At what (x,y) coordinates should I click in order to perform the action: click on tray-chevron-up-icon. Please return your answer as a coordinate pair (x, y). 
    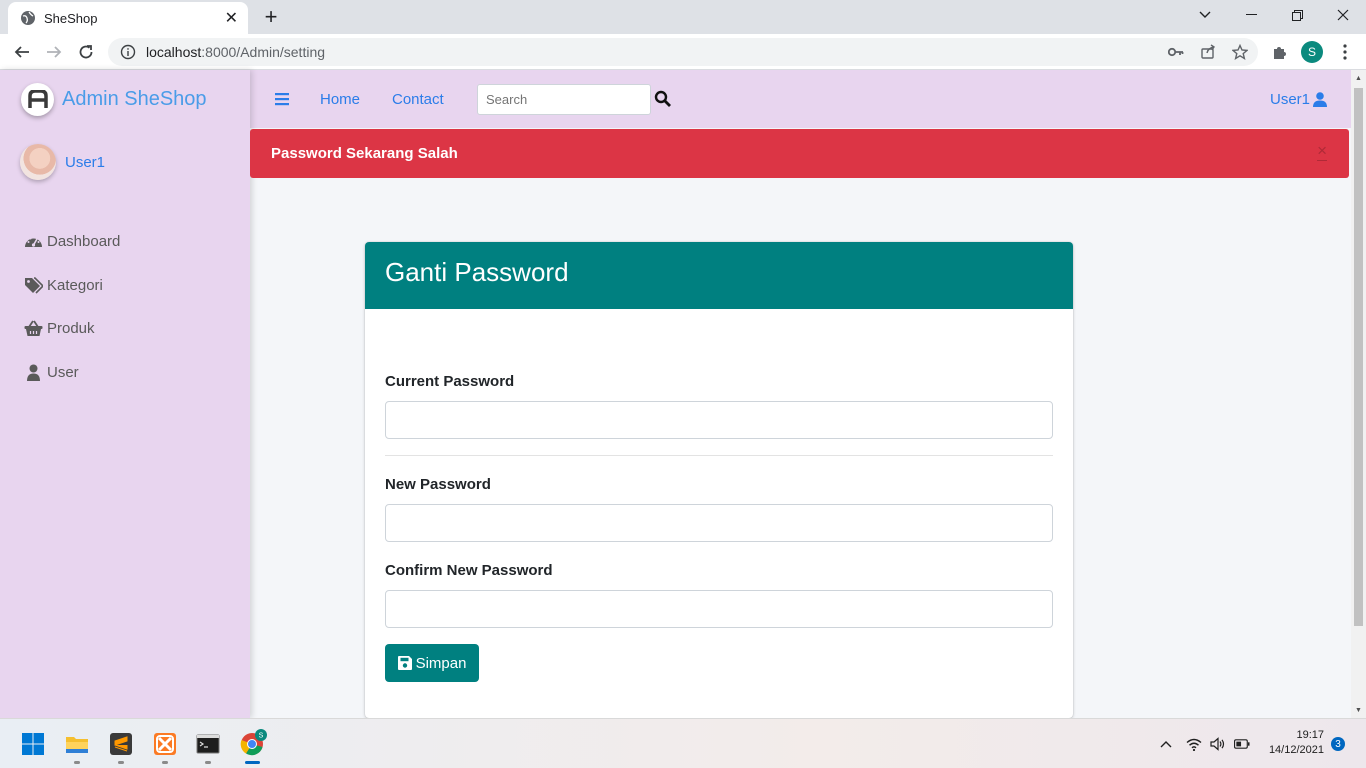
    Looking at the image, I should click on (1166, 744).